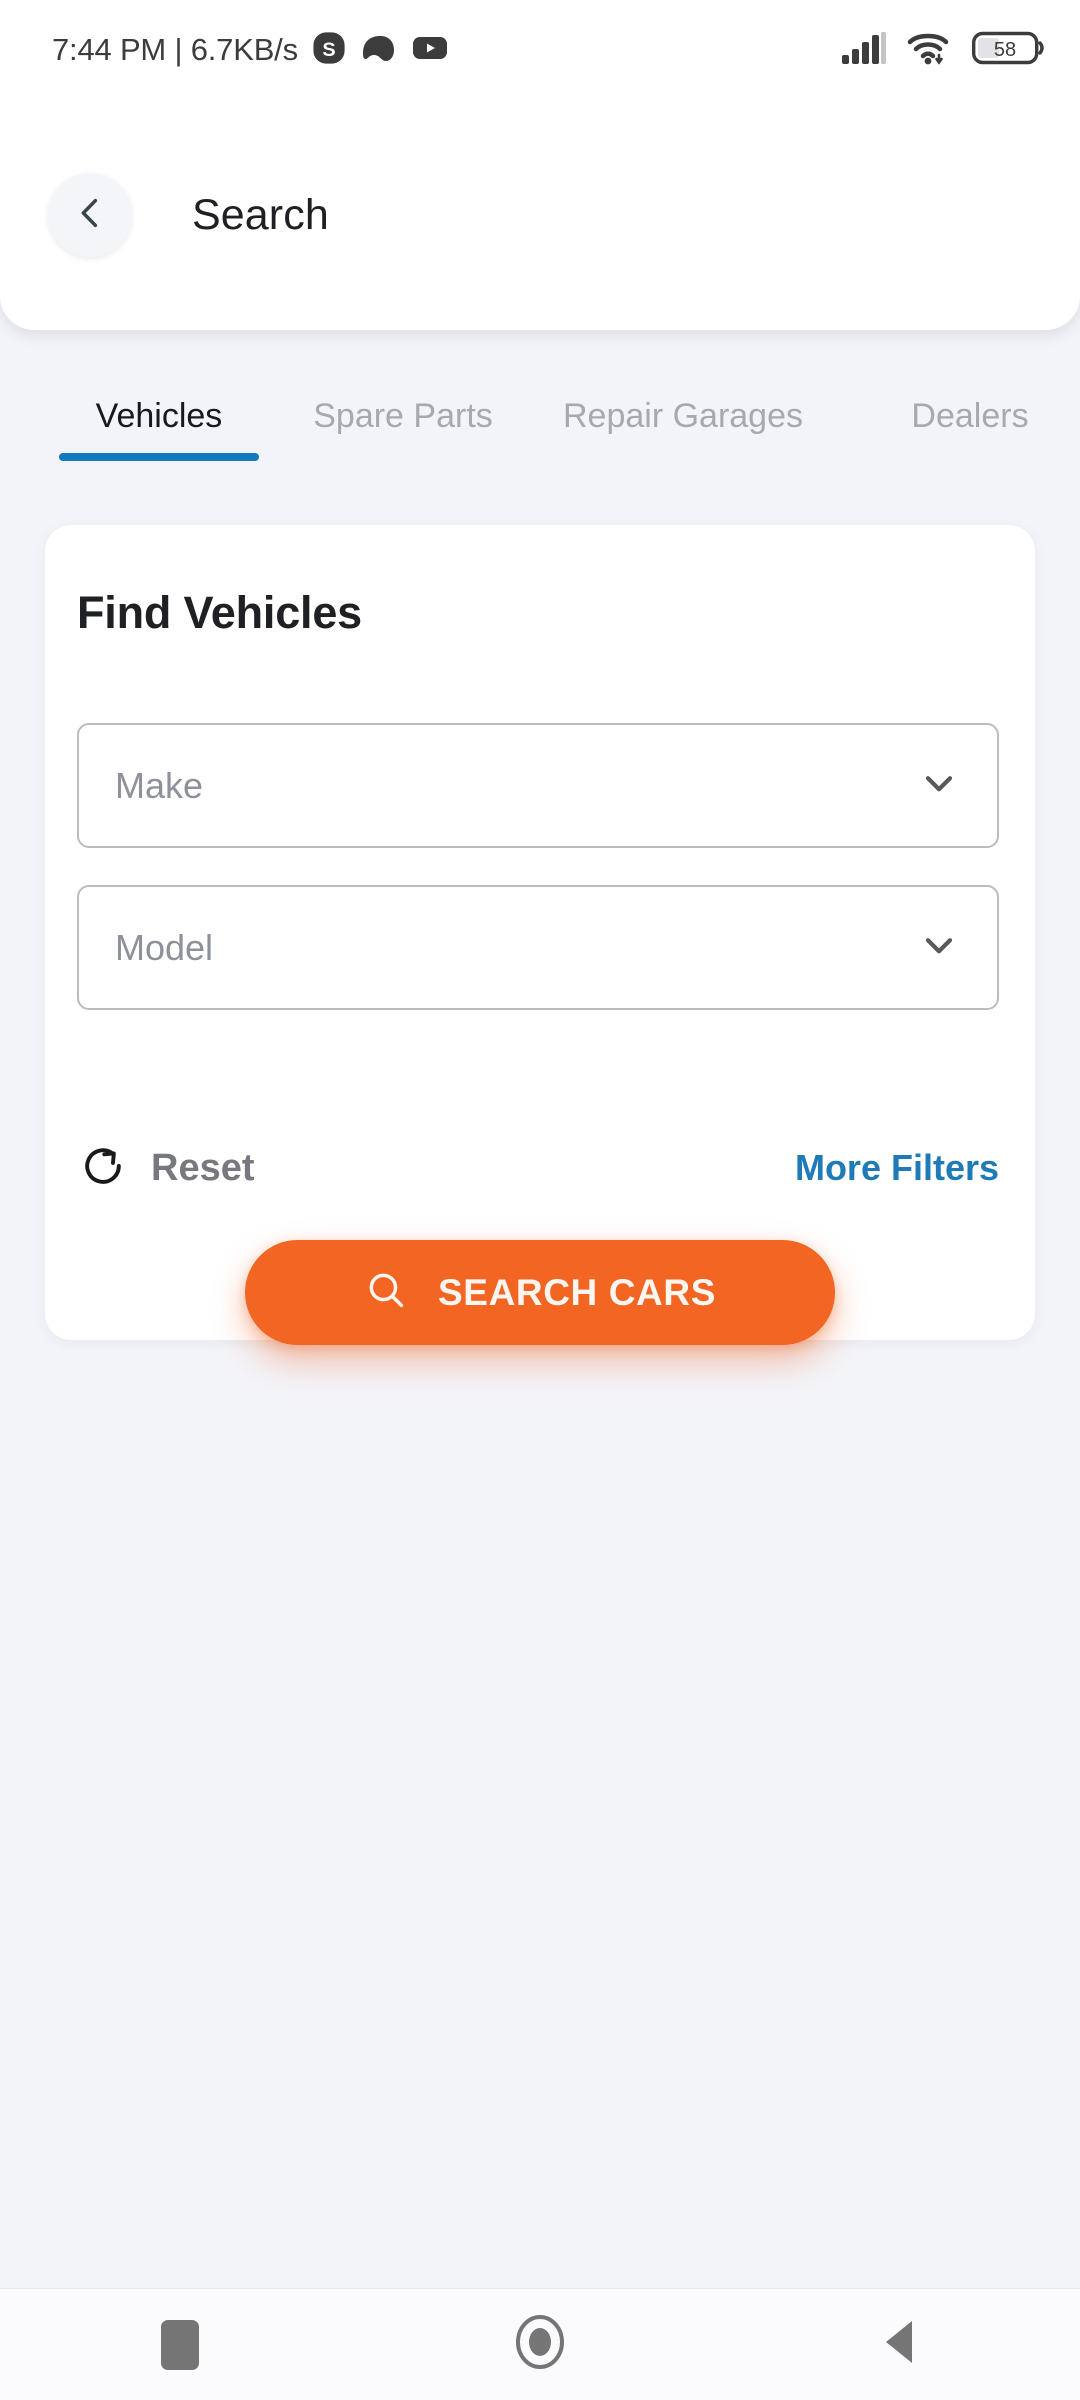  What do you see at coordinates (260, 214) in the screenshot?
I see `page-title: Search` at bounding box center [260, 214].